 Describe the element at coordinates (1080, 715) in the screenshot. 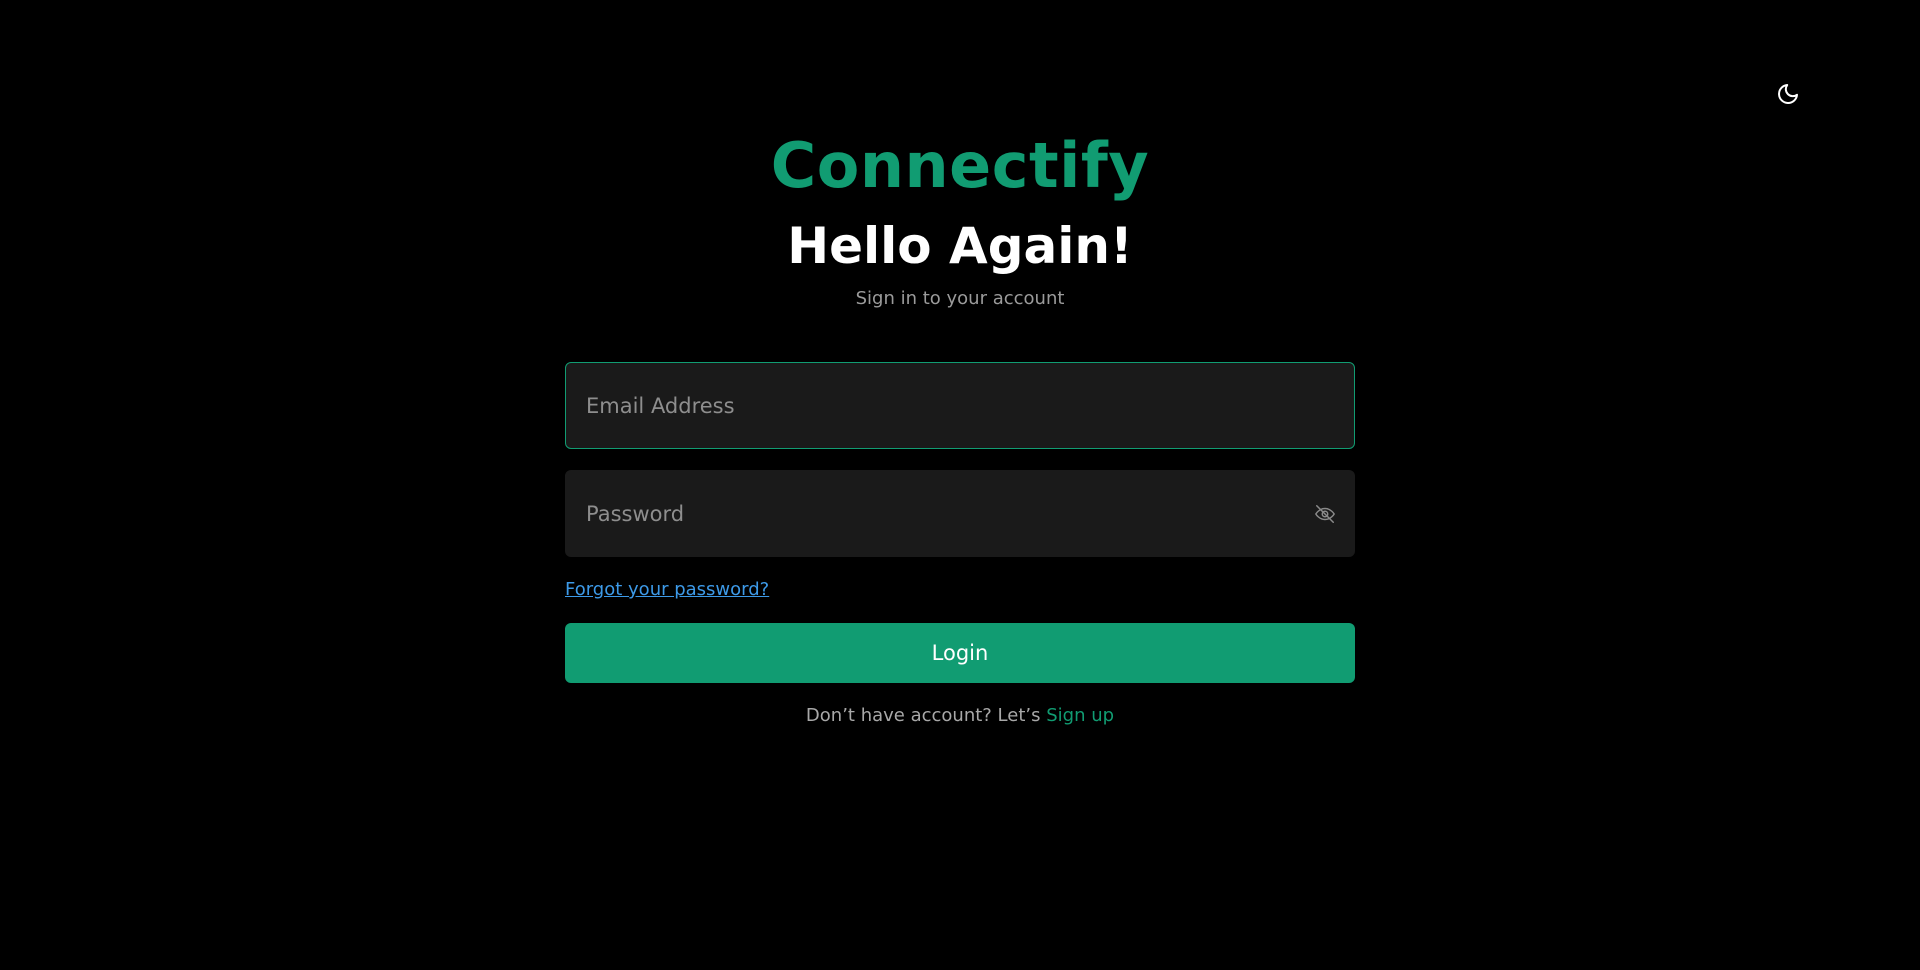

I see `signup-link: Sign up` at that location.